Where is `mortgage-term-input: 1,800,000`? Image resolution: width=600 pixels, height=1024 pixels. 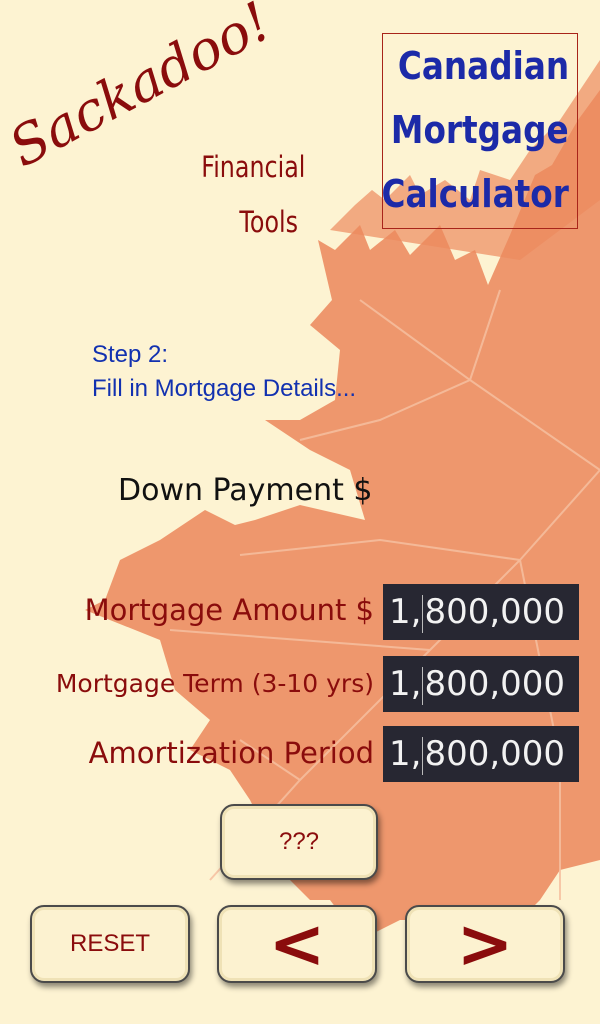
mortgage-term-input: 1,800,000 is located at coordinates (481, 684).